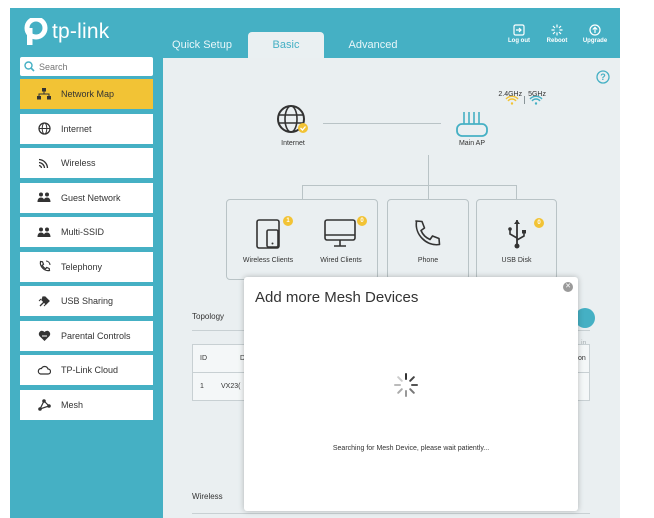 The height and width of the screenshot is (518, 654). Describe the element at coordinates (44, 301) in the screenshot. I see `usb-sharing-icon` at that location.